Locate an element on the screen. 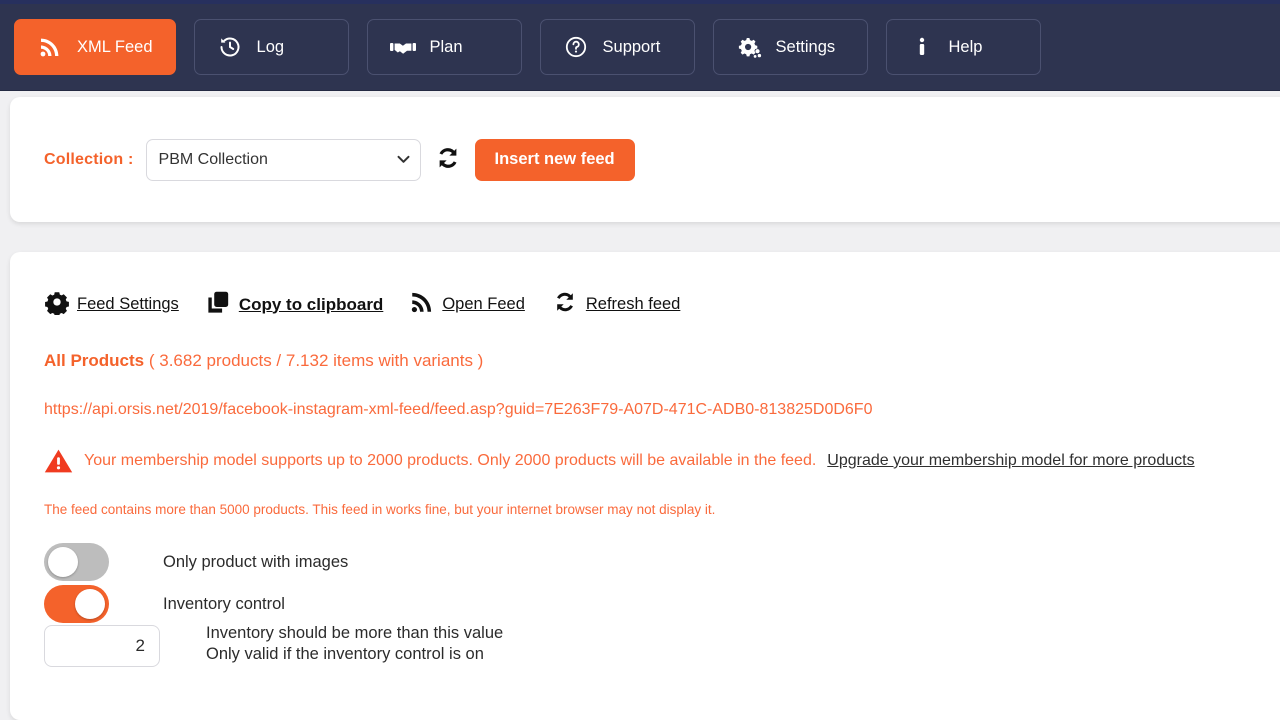  inventory-threshold-label-line1: Inventory should be more than this value is located at coordinates (355, 633).